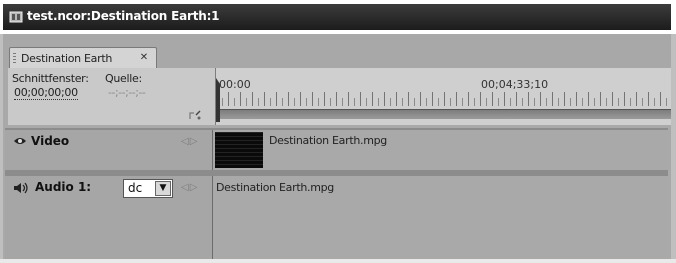 Image resolution: width=676 pixels, height=263 pixels. What do you see at coordinates (218, 100) in the screenshot?
I see `playhead-icon` at bounding box center [218, 100].